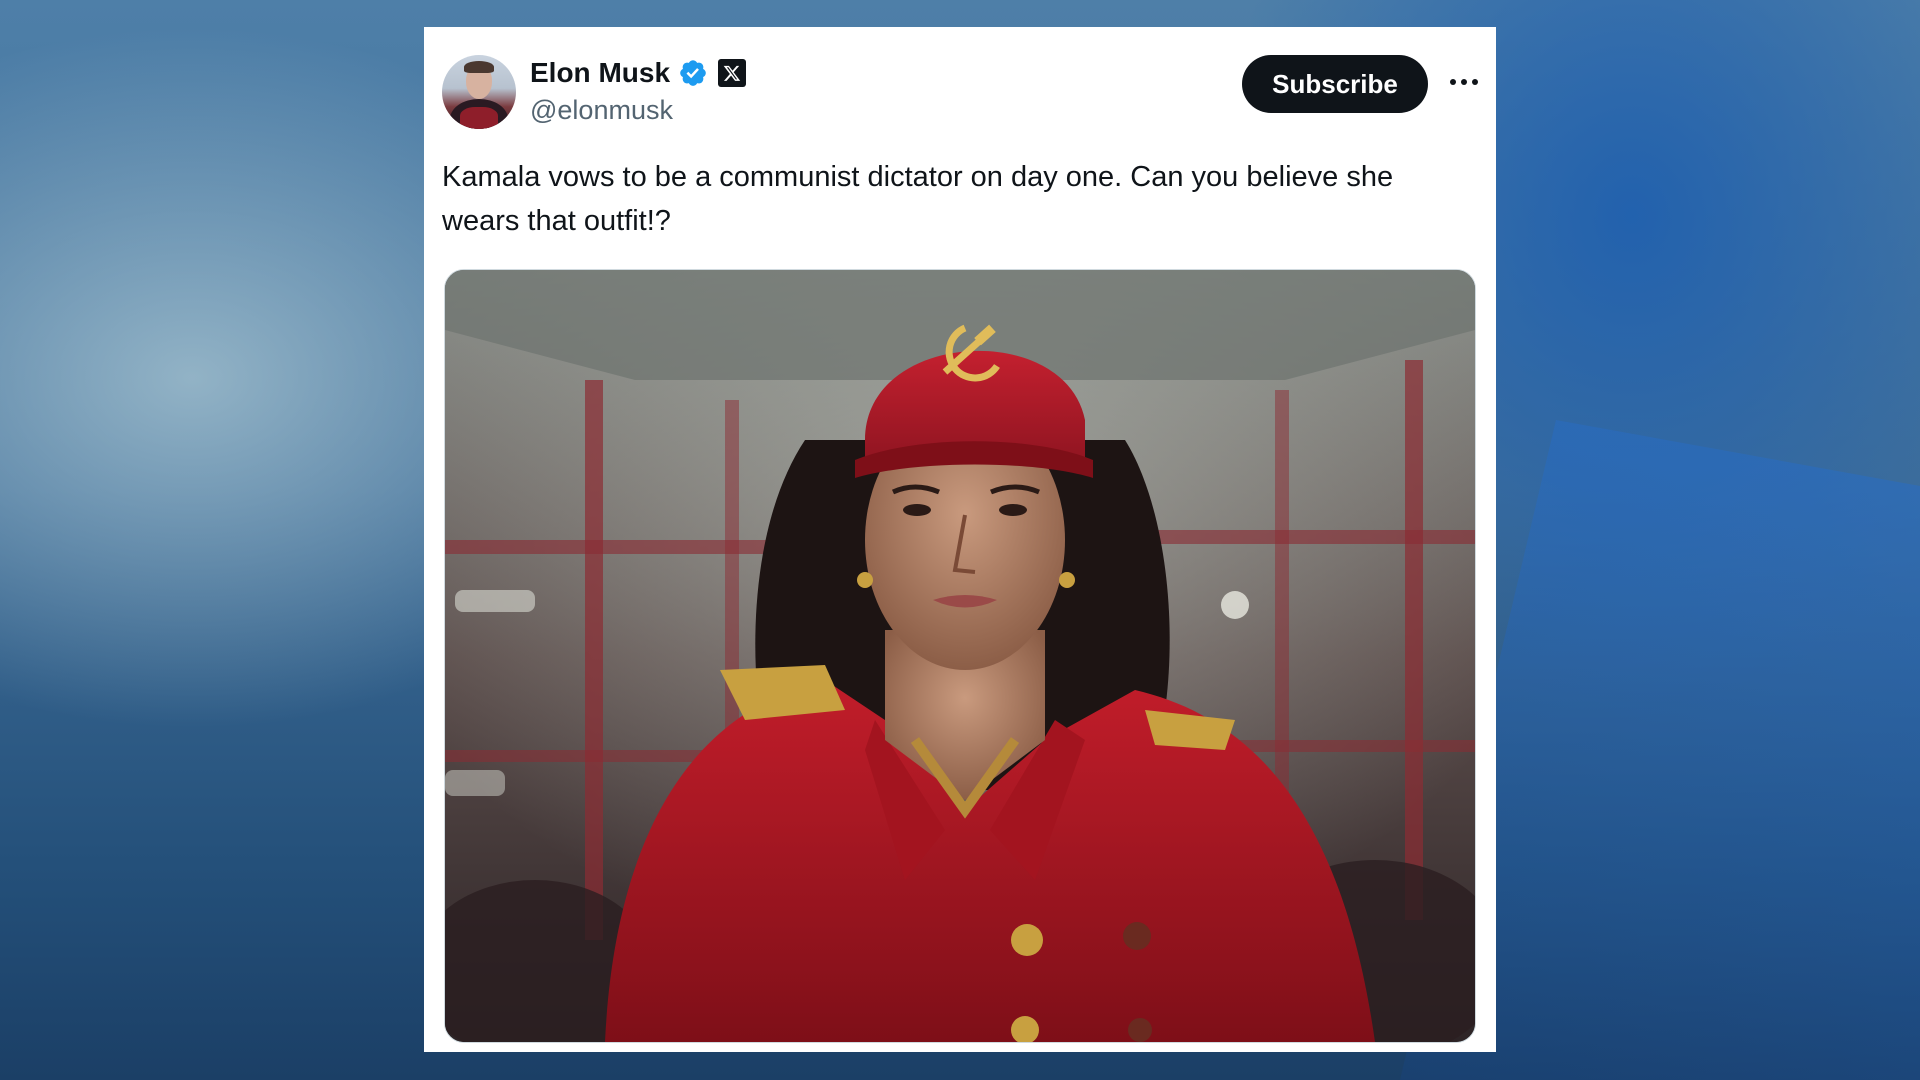 This screenshot has height=1080, width=1920. I want to click on more-horizontal-icon, so click(1464, 82).